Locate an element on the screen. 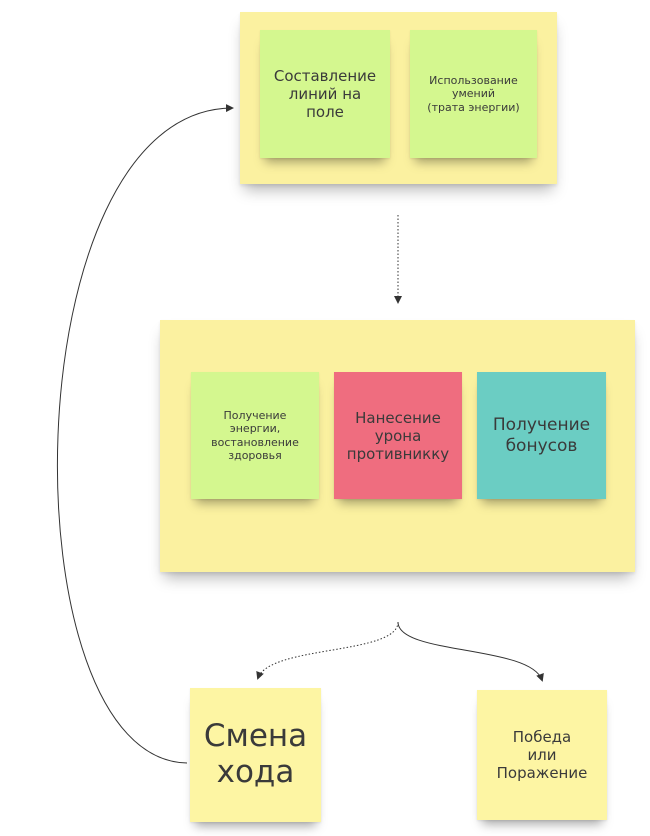 This screenshot has height=836, width=650. sticky-note-bonuses: Получение бонусов is located at coordinates (541, 435).